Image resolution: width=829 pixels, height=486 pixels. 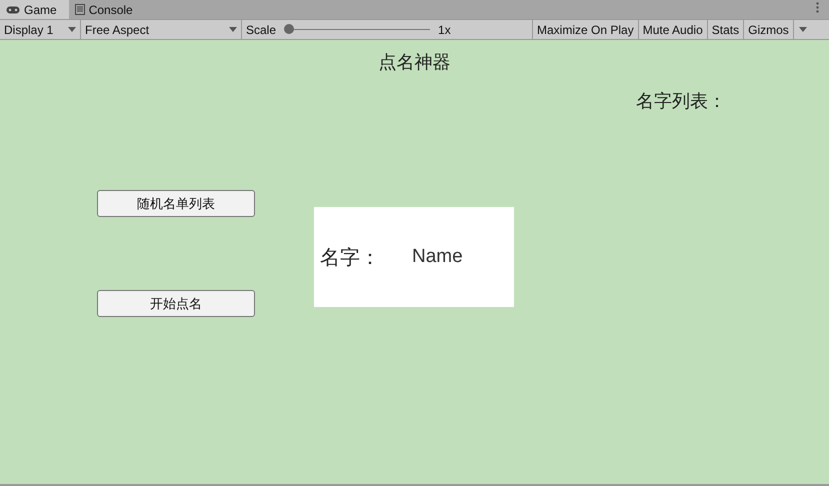 What do you see at coordinates (34, 9) in the screenshot?
I see `tab: Game` at bounding box center [34, 9].